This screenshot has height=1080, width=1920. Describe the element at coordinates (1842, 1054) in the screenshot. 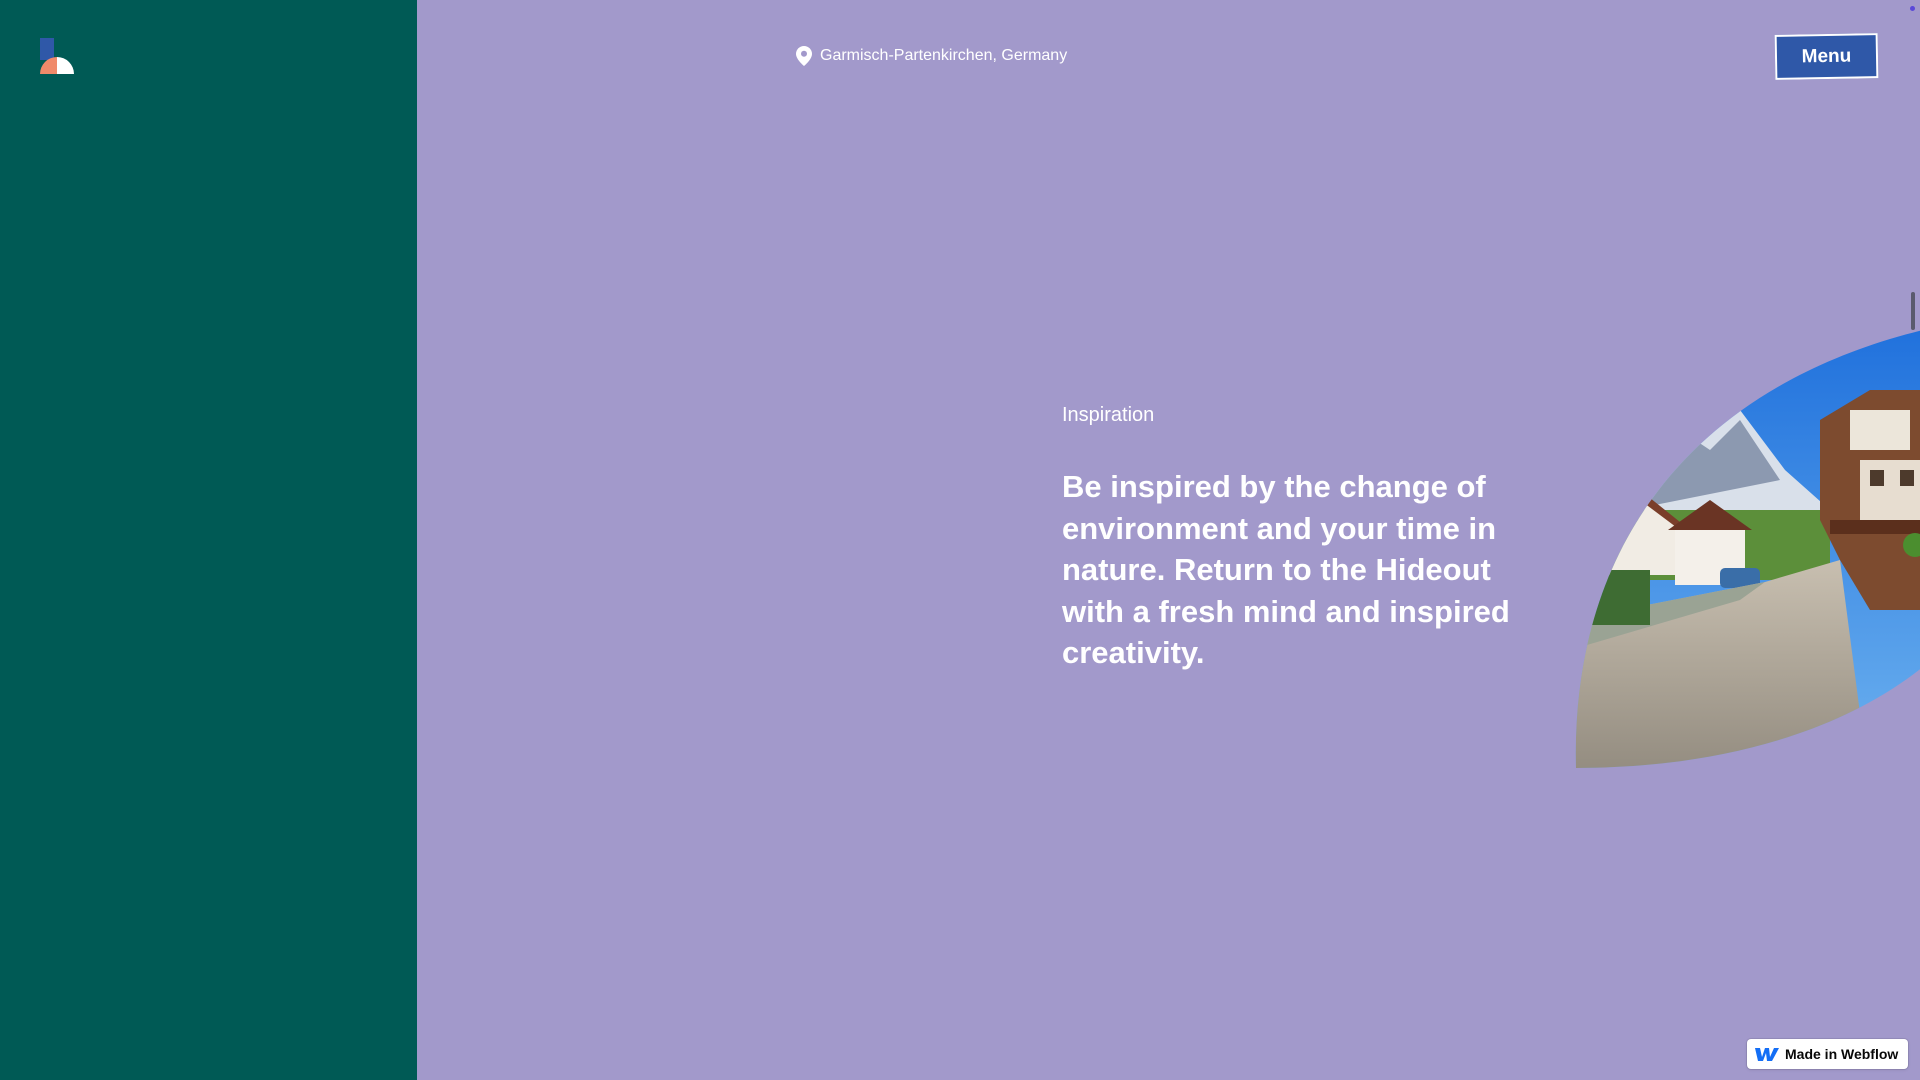

I see `badge-label: Made in Webflow` at that location.